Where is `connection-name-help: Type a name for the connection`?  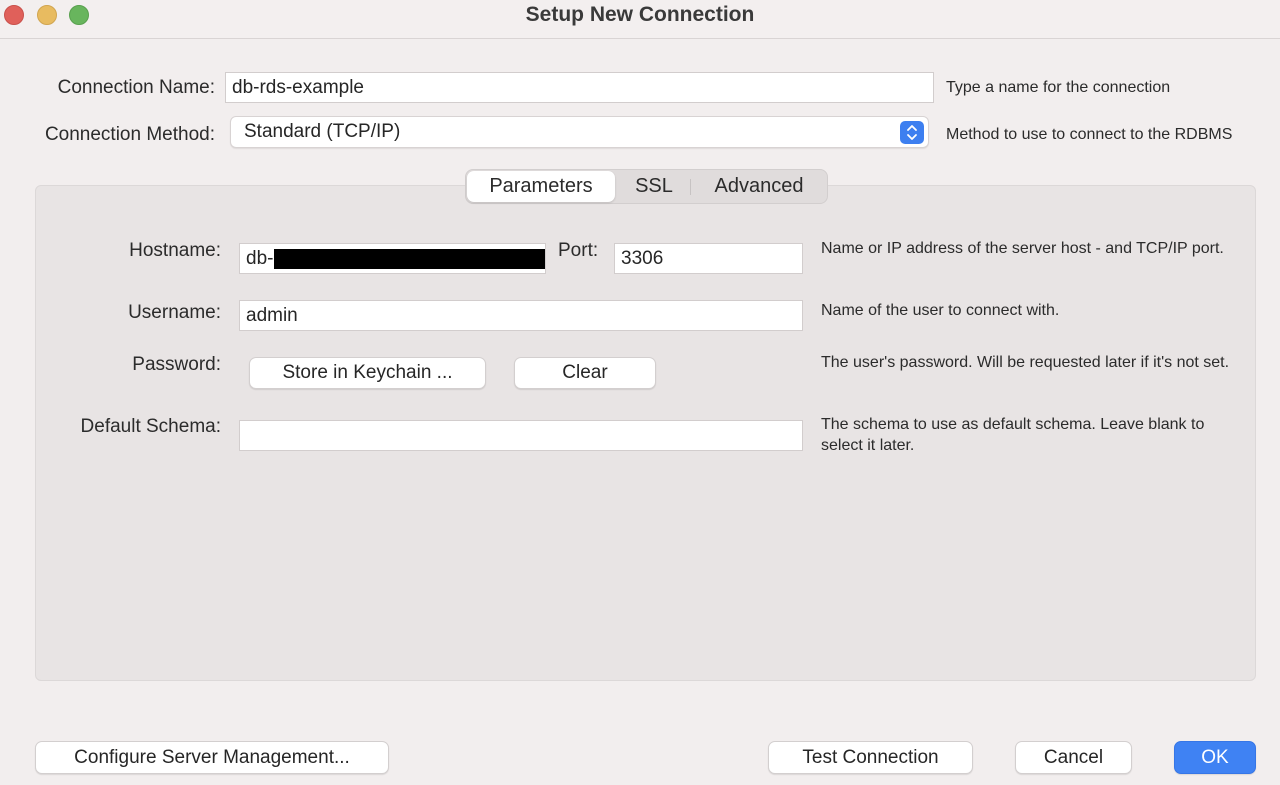 connection-name-help: Type a name for the connection is located at coordinates (1058, 87).